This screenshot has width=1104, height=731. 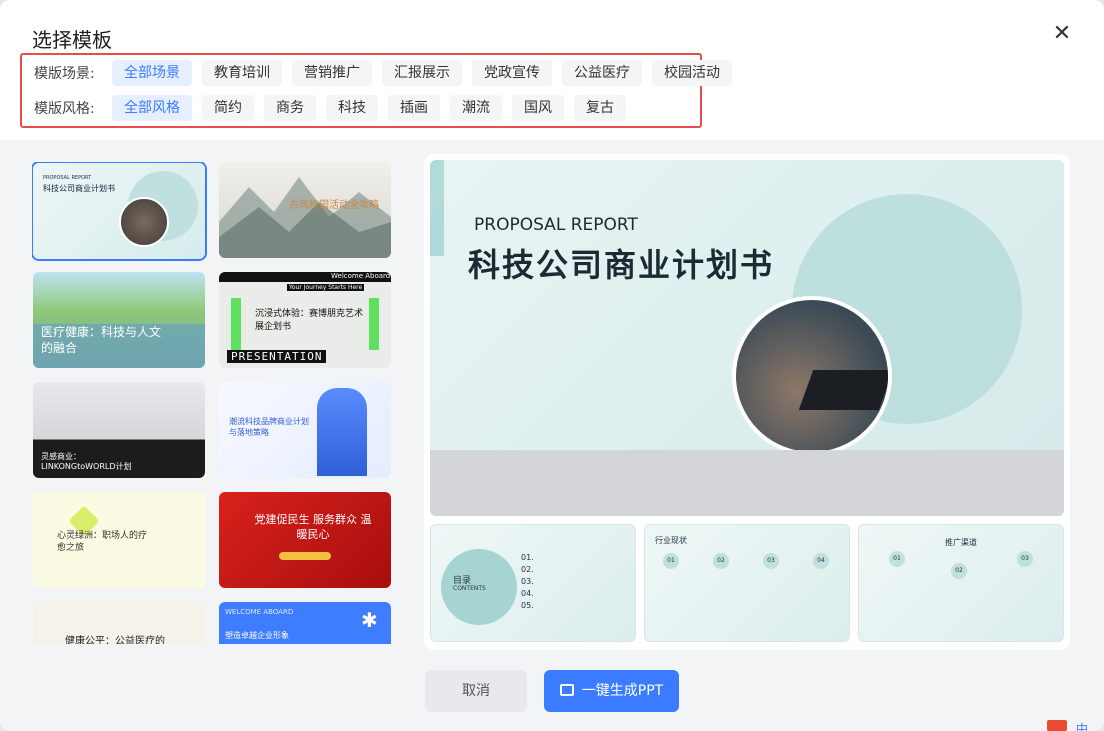 What do you see at coordinates (600, 108) in the screenshot?
I see `style-chip-retro: 复古` at bounding box center [600, 108].